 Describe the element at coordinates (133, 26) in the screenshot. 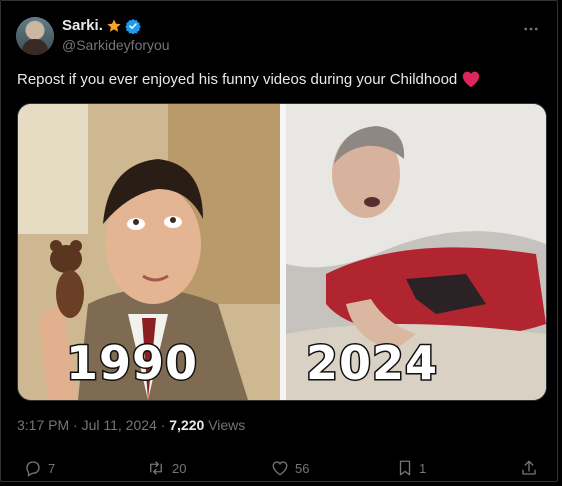

I see `verified-badge-icon` at that location.